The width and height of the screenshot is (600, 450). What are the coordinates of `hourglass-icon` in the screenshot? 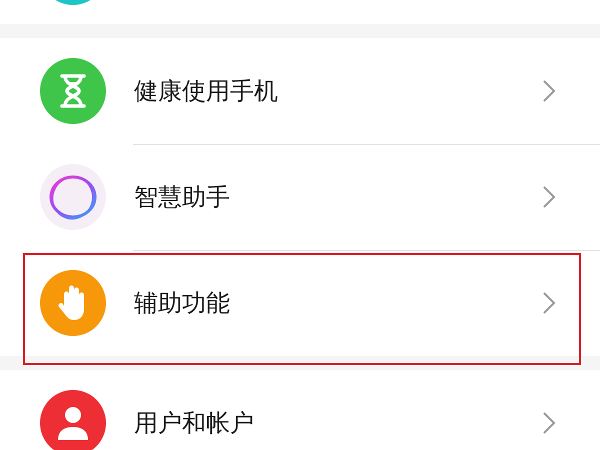 It's located at (73, 91).